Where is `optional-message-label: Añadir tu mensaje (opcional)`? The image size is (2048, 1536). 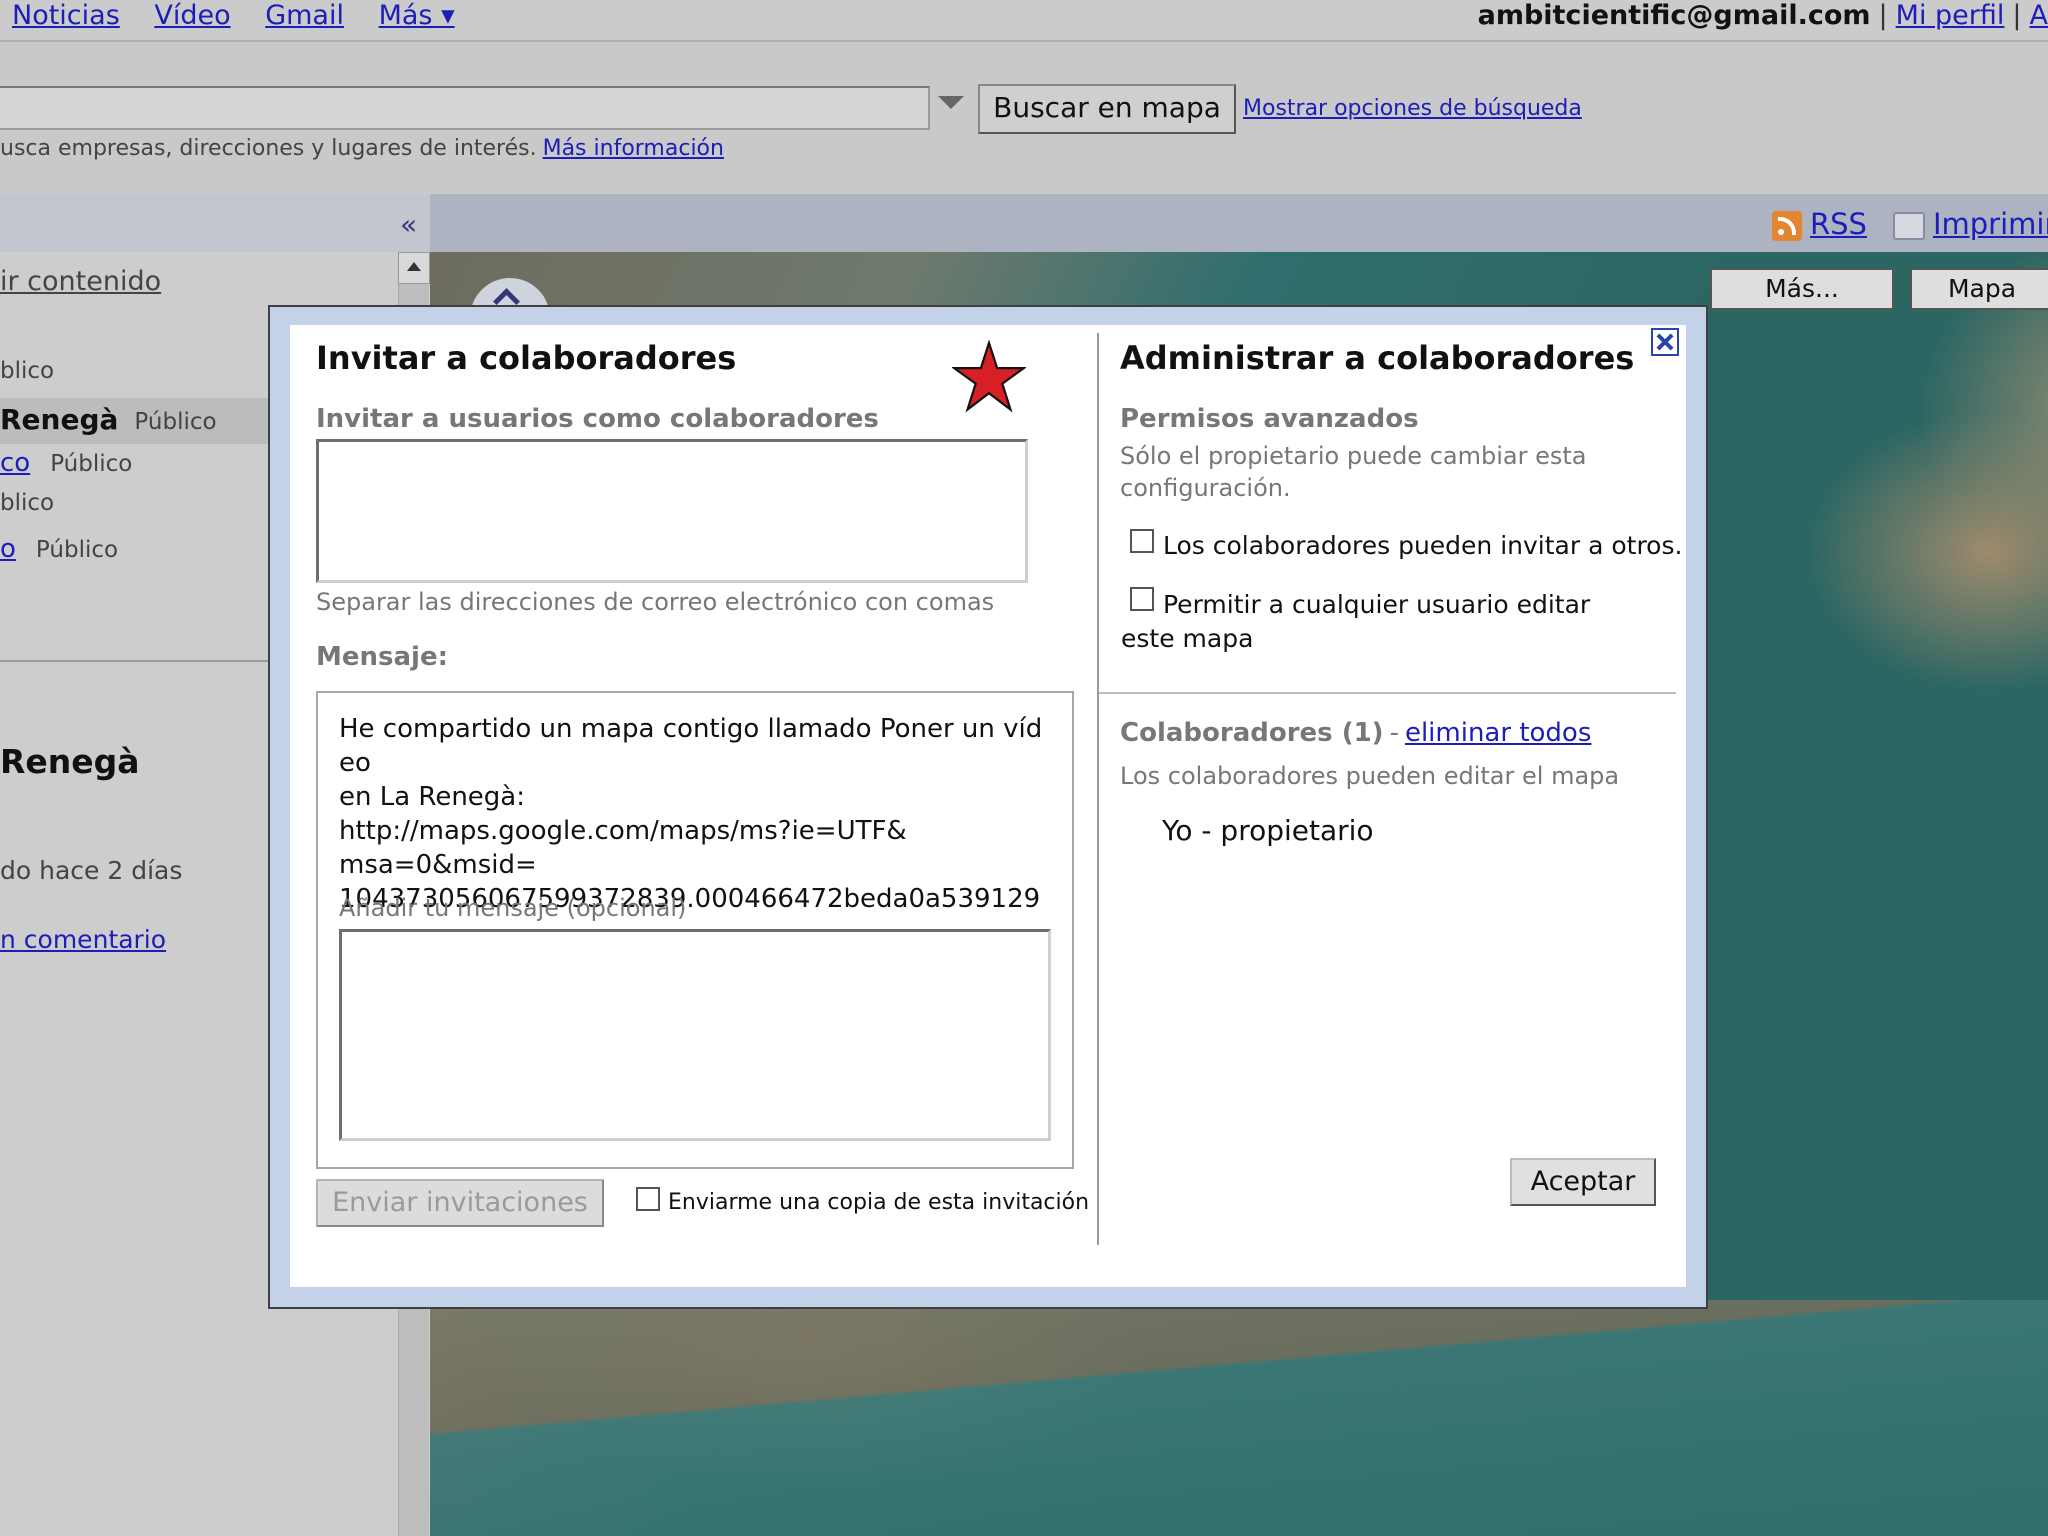
optional-message-label: Añadir tu mensaje (opcional) is located at coordinates (513, 908).